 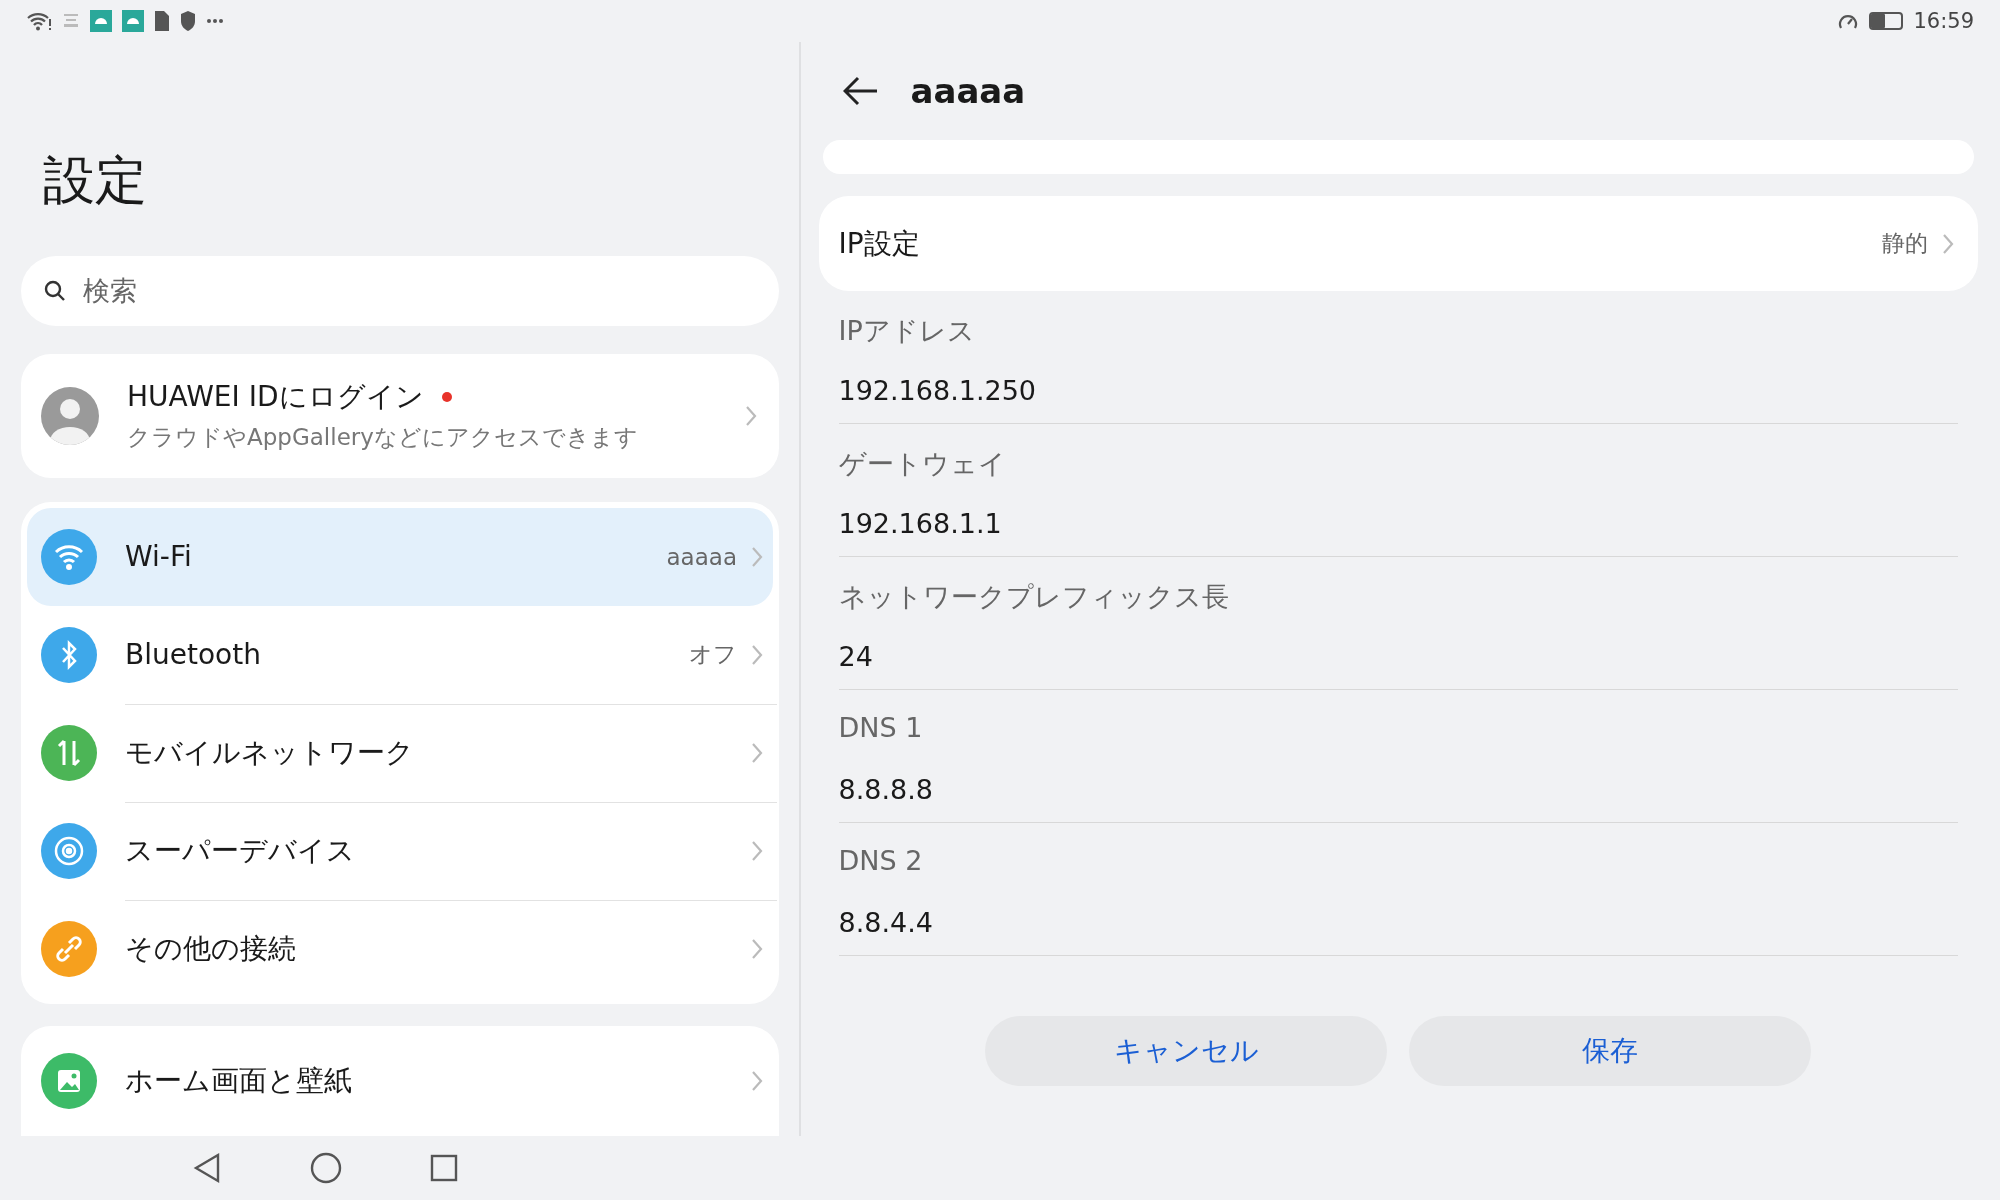 What do you see at coordinates (879, 243) in the screenshot?
I see `item-label: IP設定` at bounding box center [879, 243].